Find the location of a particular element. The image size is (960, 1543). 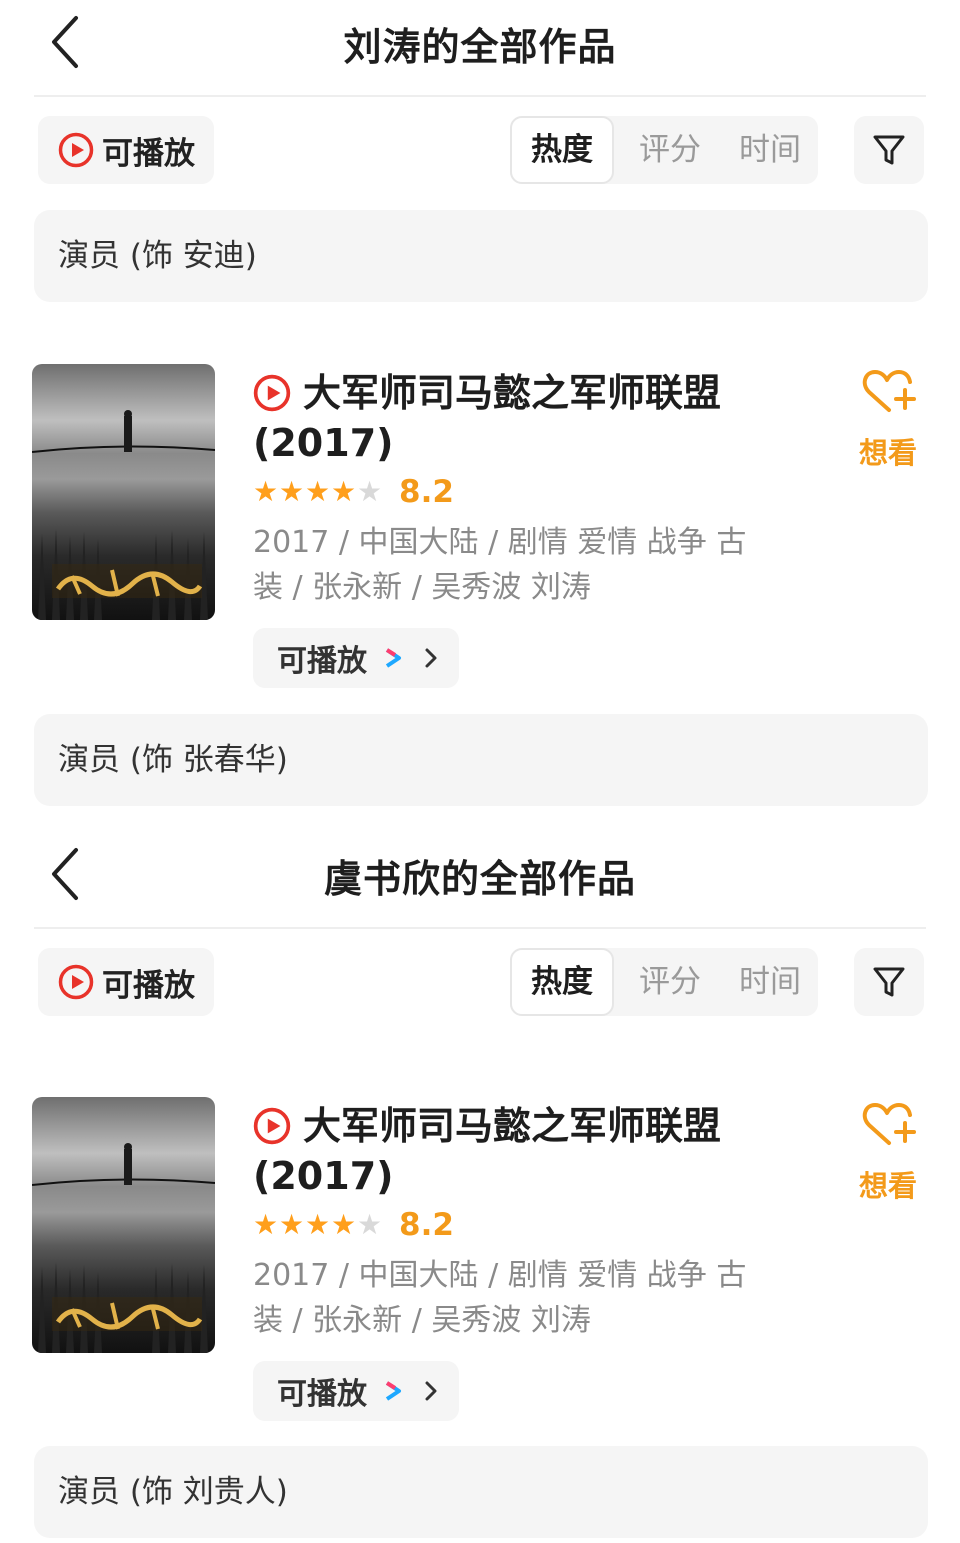

page-title: 刘涛的全部作品 is located at coordinates (480, 47).